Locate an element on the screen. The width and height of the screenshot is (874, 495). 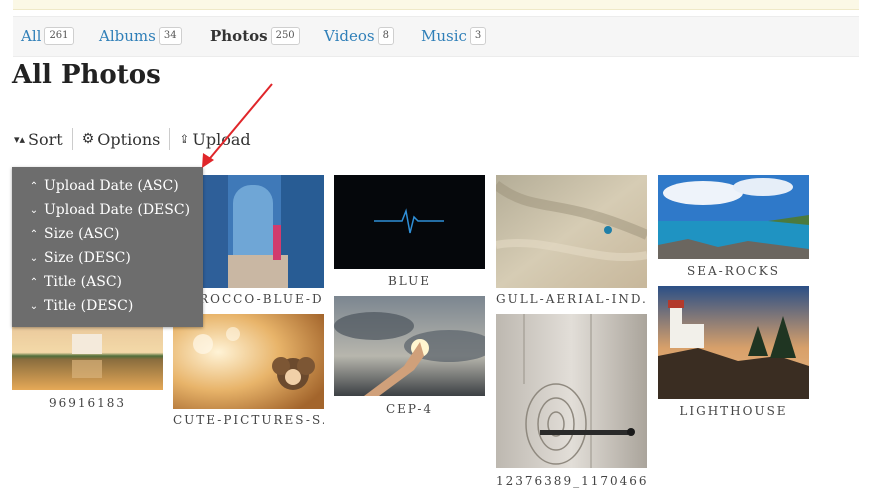
sort-option-size-desc: ⌄ Size (DESC) is located at coordinates (79, 258).